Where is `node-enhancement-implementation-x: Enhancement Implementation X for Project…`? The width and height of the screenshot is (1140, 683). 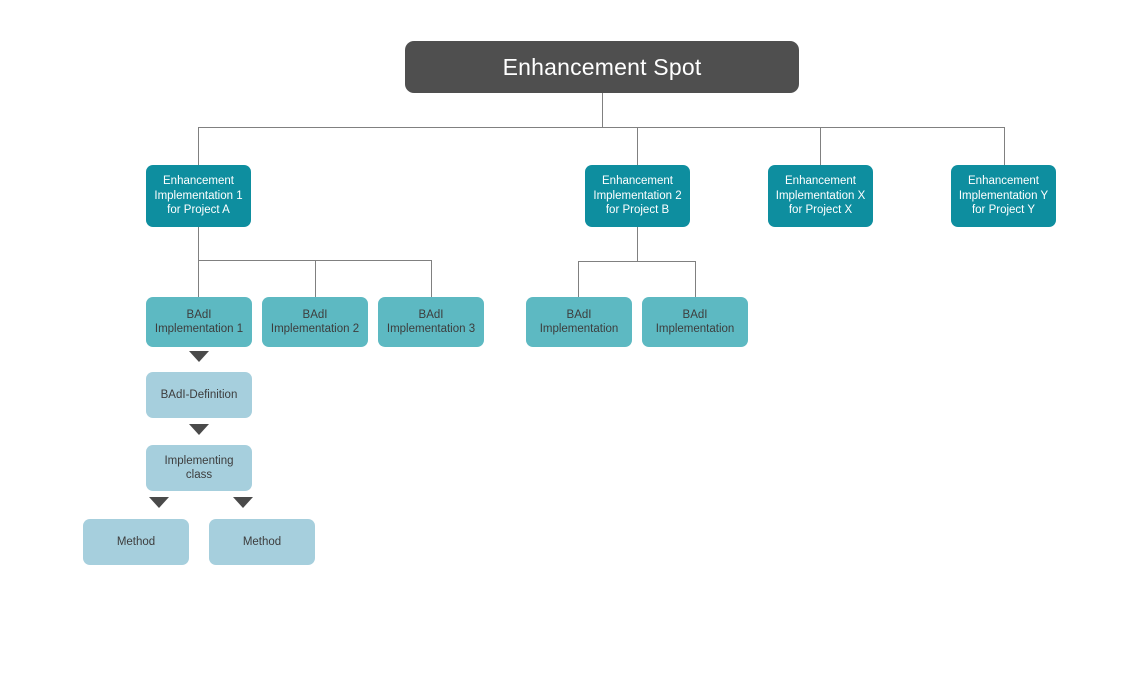
node-enhancement-implementation-x: Enhancement Implementation X for Project… is located at coordinates (820, 196).